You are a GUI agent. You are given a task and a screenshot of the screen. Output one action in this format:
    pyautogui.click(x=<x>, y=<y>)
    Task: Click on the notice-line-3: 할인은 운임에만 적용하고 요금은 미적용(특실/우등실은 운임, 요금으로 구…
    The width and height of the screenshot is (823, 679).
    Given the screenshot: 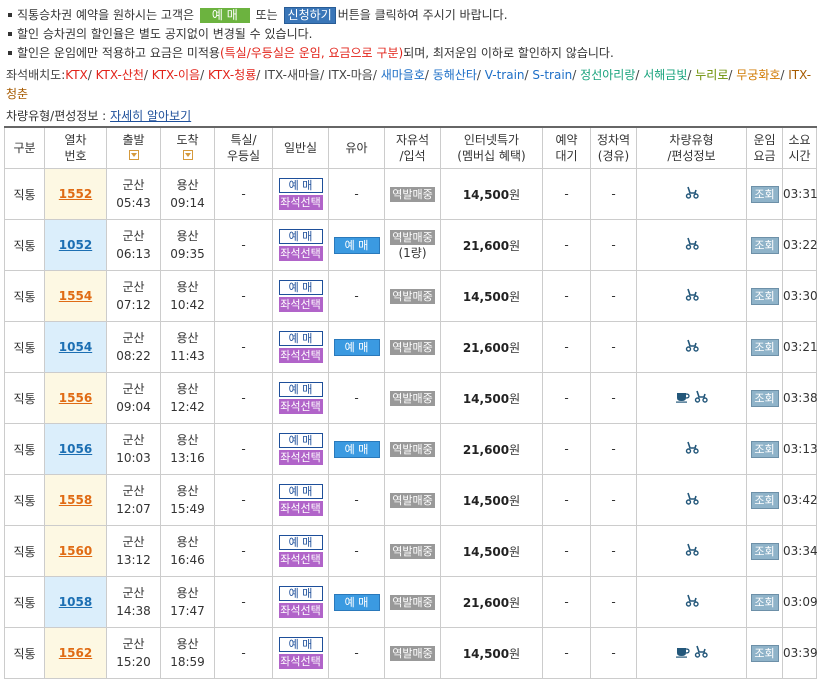 What is the action you would take?
    pyautogui.click(x=412, y=53)
    